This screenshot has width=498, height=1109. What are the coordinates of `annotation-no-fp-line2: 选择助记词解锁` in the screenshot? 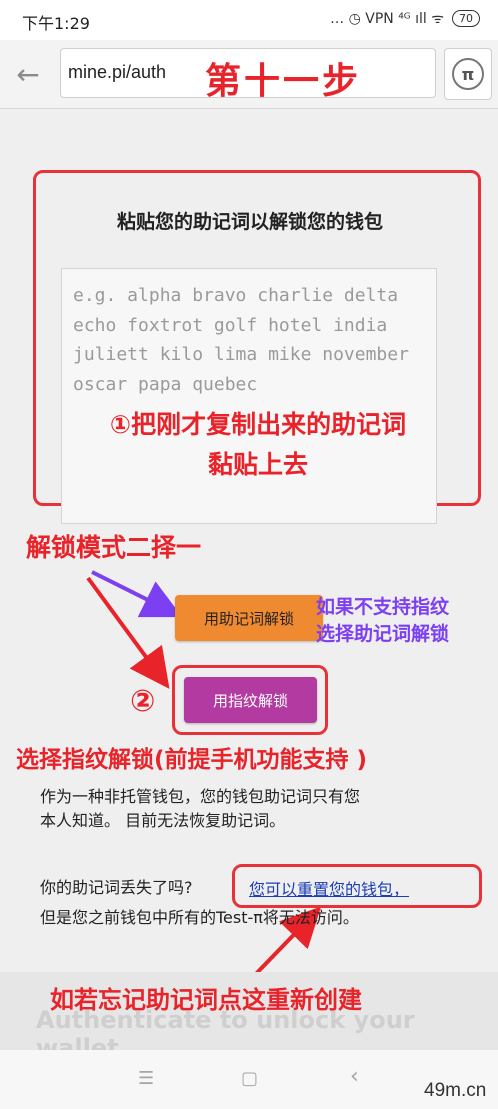 It's located at (383, 634).